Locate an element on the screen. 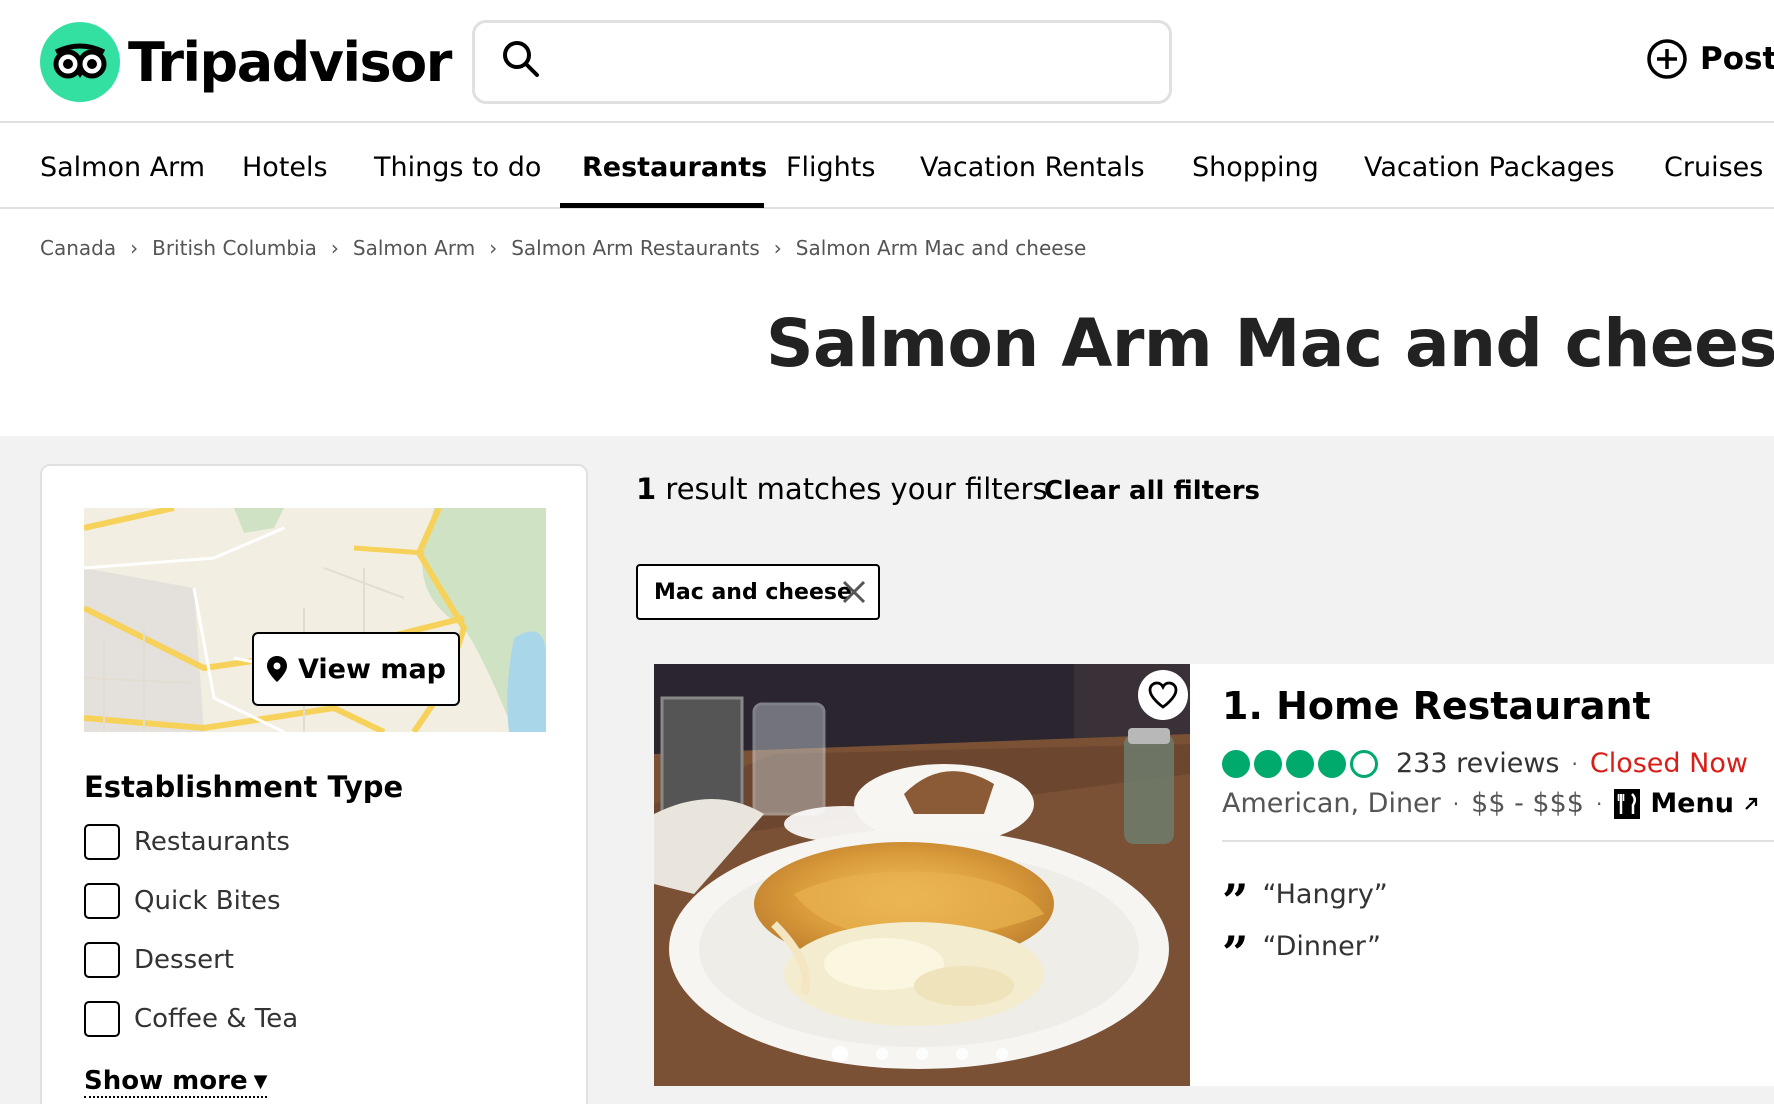 The height and width of the screenshot is (1104, 1774). cuisine-price-row: American, Diner · $$ - $$$ · Menu is located at coordinates (1496, 803).